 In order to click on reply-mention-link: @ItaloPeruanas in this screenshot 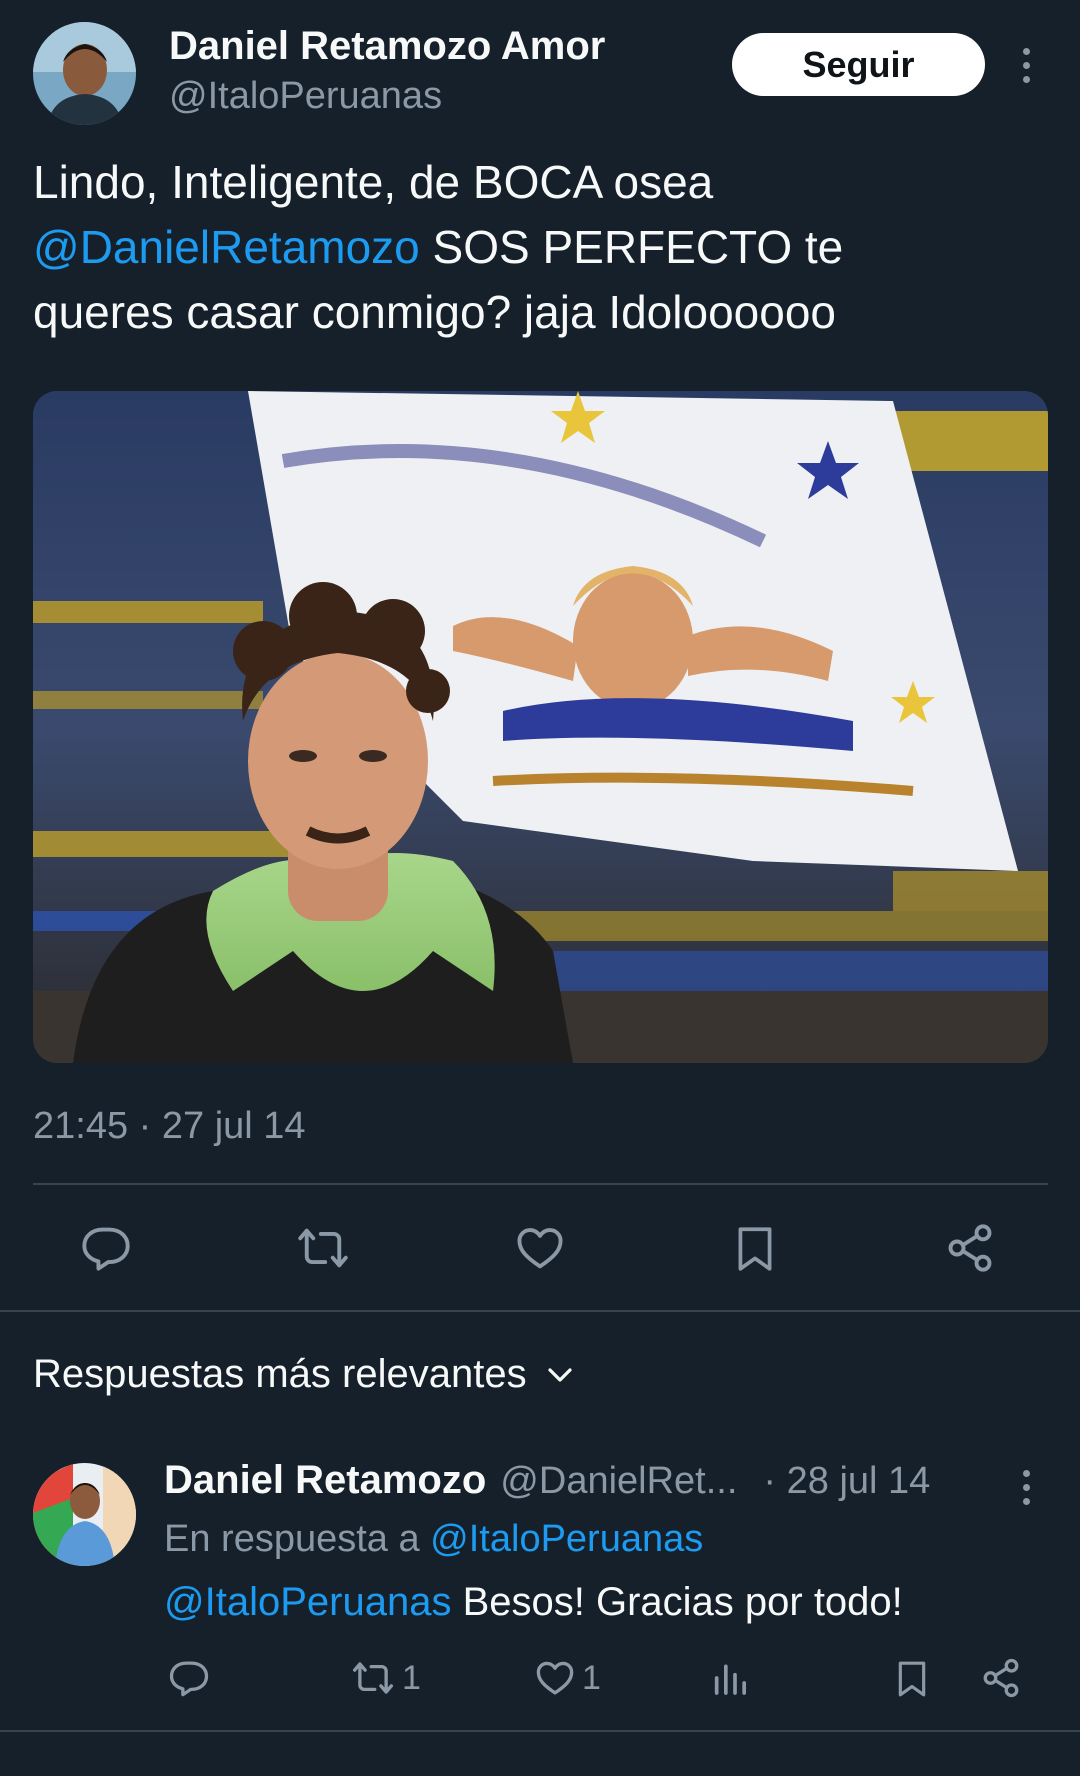, I will do `click(307, 1602)`.